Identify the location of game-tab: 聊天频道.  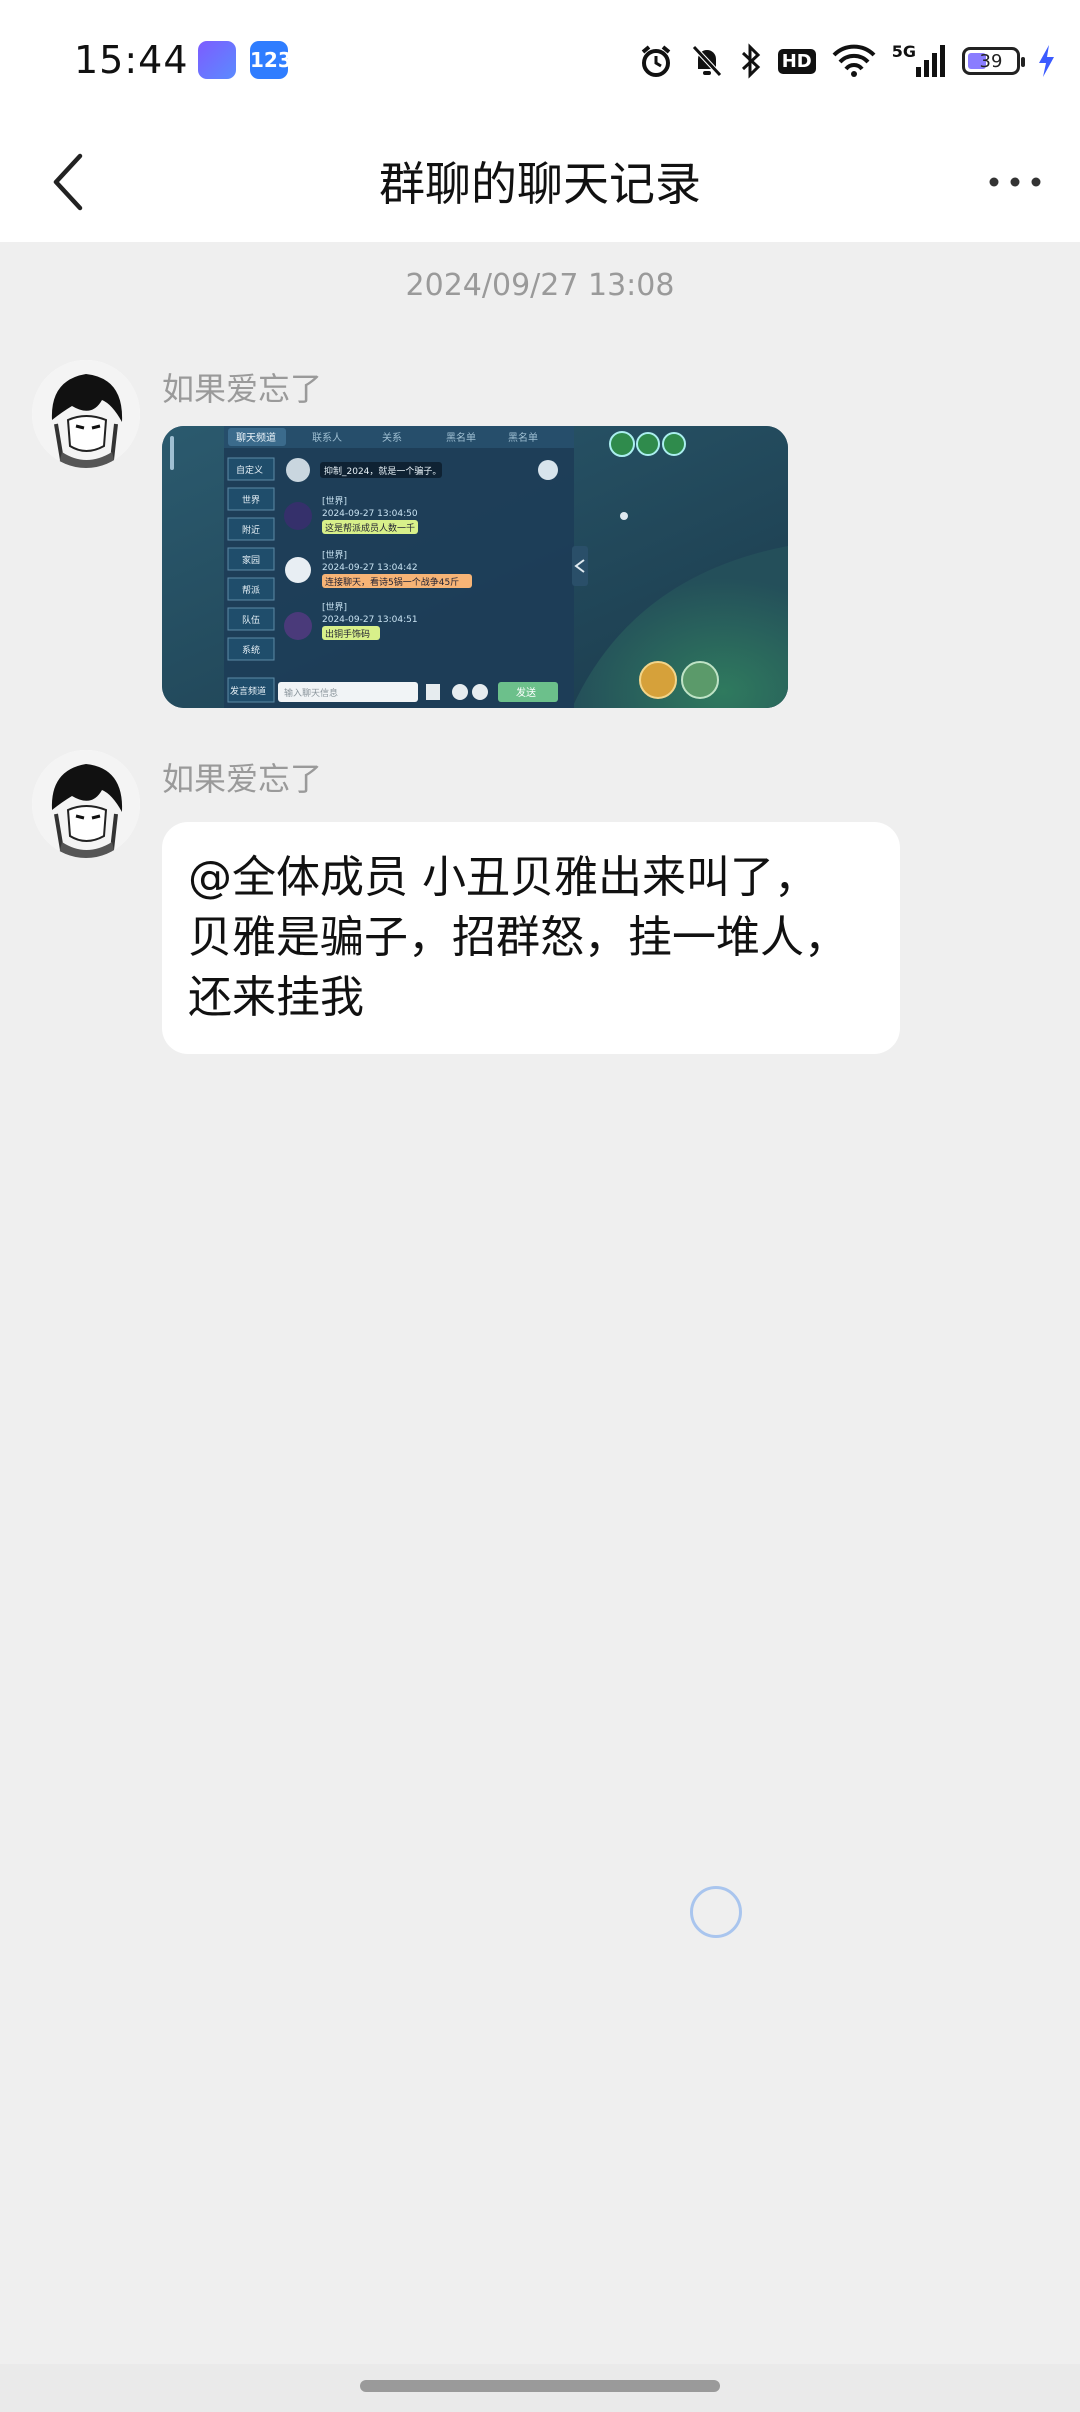
(256, 437).